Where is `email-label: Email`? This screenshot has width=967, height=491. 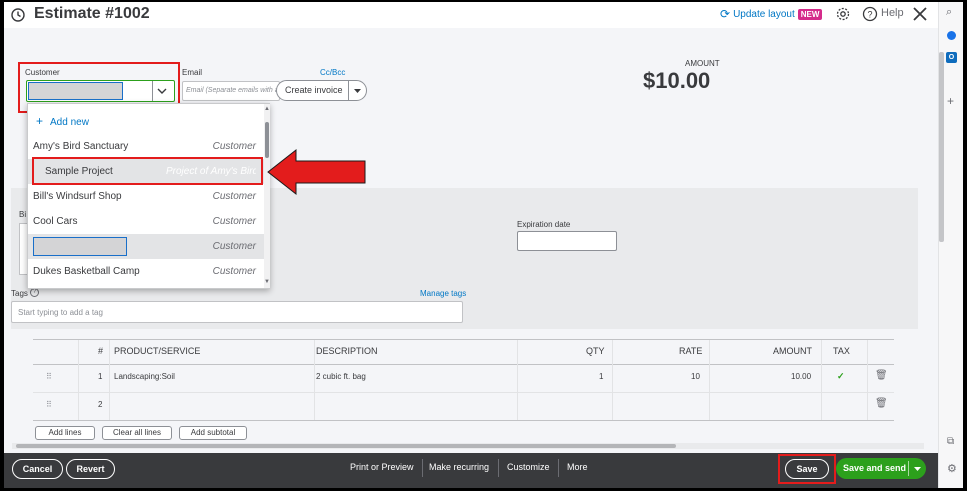
email-label: Email is located at coordinates (192, 72).